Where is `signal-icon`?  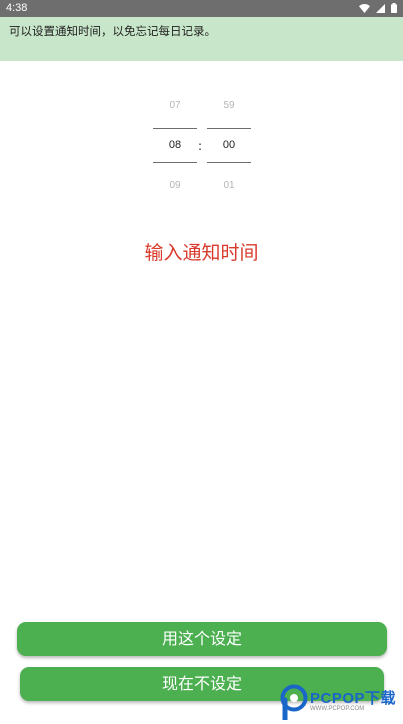
signal-icon is located at coordinates (380, 8).